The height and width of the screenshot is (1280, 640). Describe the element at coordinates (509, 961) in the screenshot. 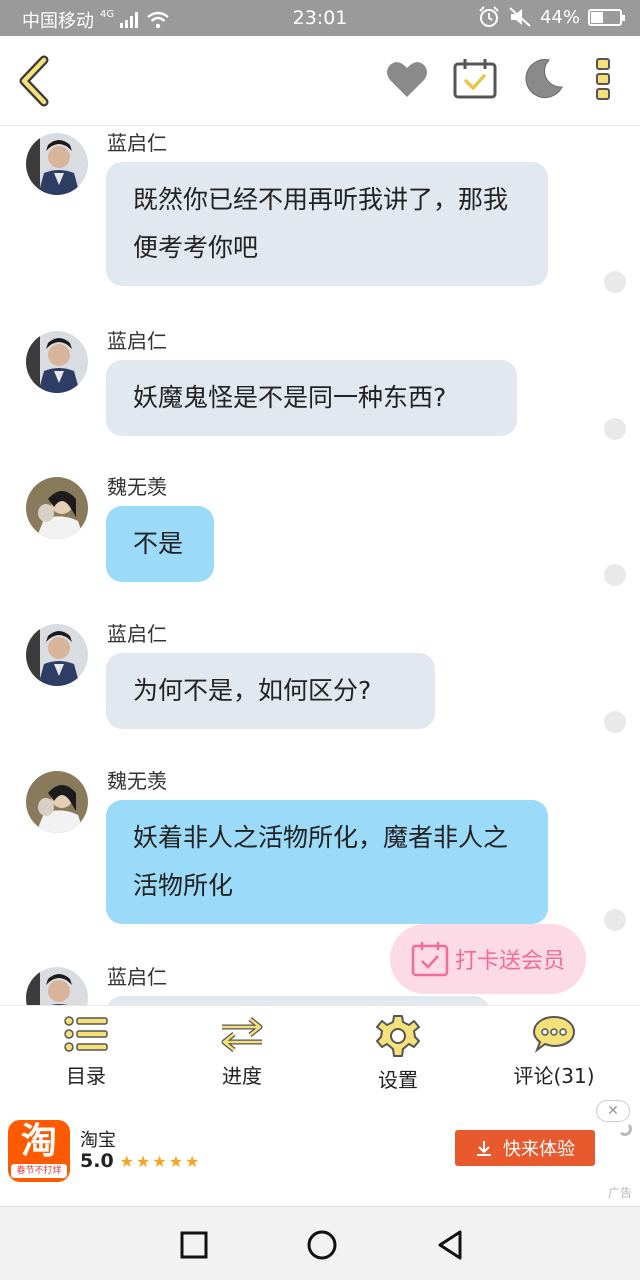

I see `checkin-label: 打卡送会员` at that location.